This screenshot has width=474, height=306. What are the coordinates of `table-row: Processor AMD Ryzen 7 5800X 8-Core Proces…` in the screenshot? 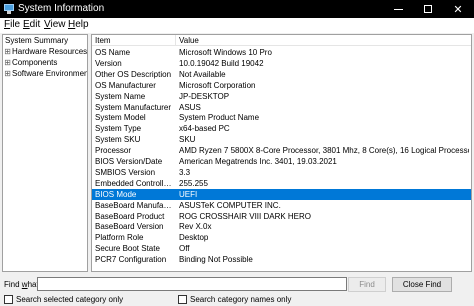 It's located at (281, 150).